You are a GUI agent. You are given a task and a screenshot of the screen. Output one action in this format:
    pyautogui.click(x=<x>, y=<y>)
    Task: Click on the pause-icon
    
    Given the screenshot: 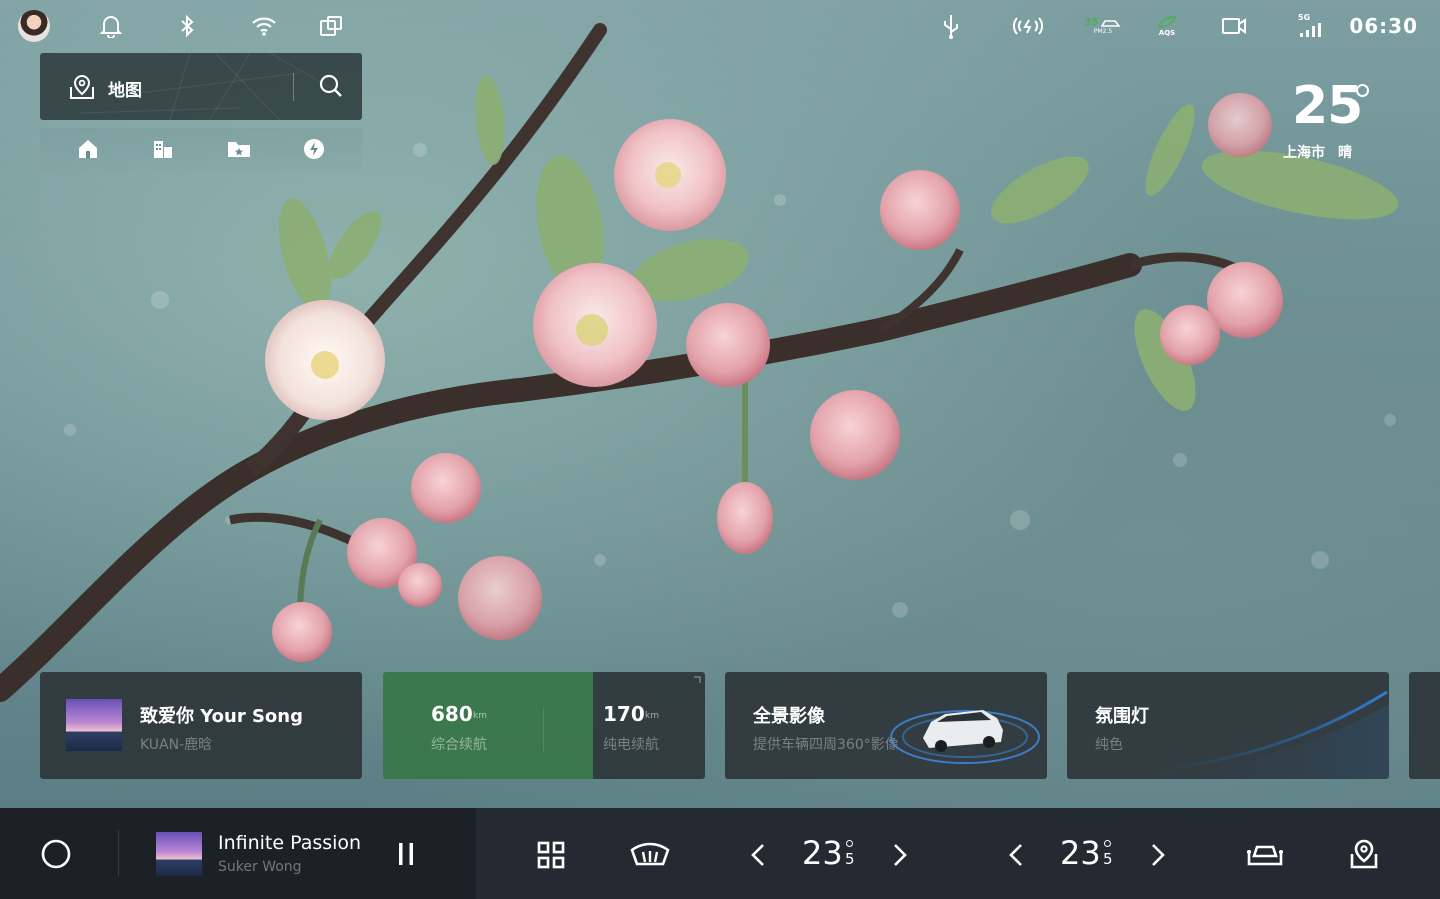 What is the action you would take?
    pyautogui.click(x=406, y=854)
    